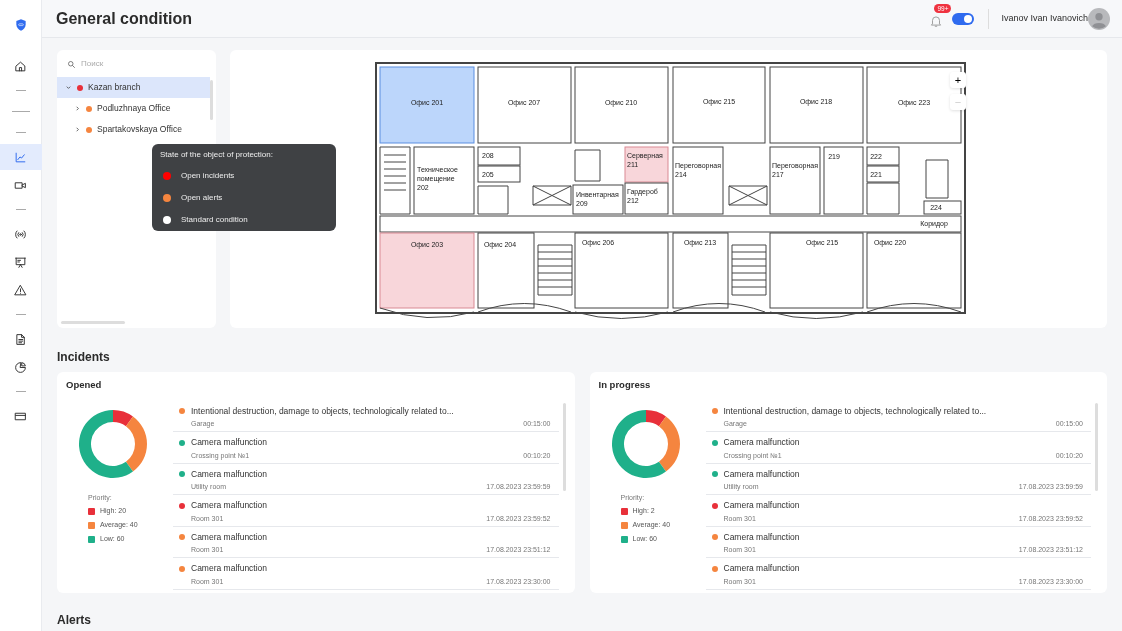  I want to click on warning-icon, so click(20, 290).